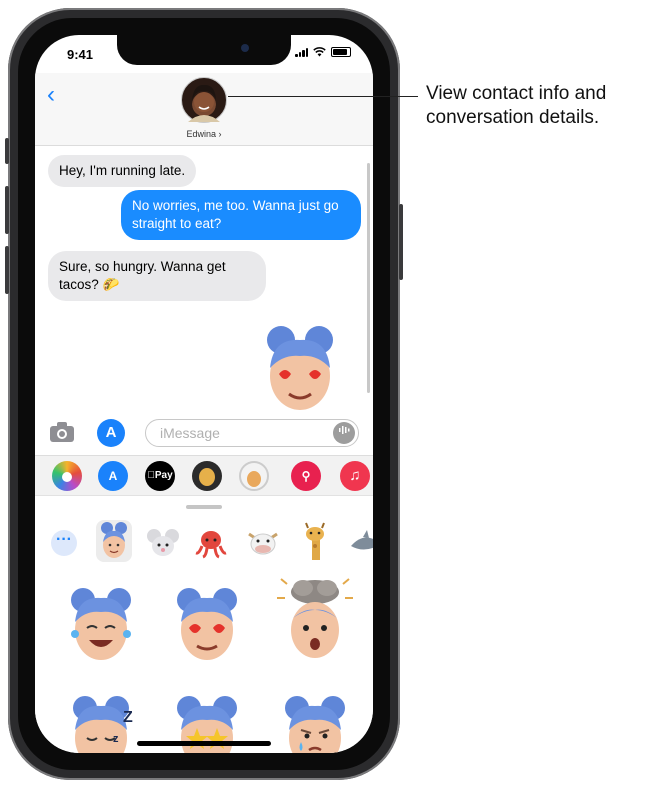  Describe the element at coordinates (315, 541) in the screenshot. I see `category-giraffe` at that location.